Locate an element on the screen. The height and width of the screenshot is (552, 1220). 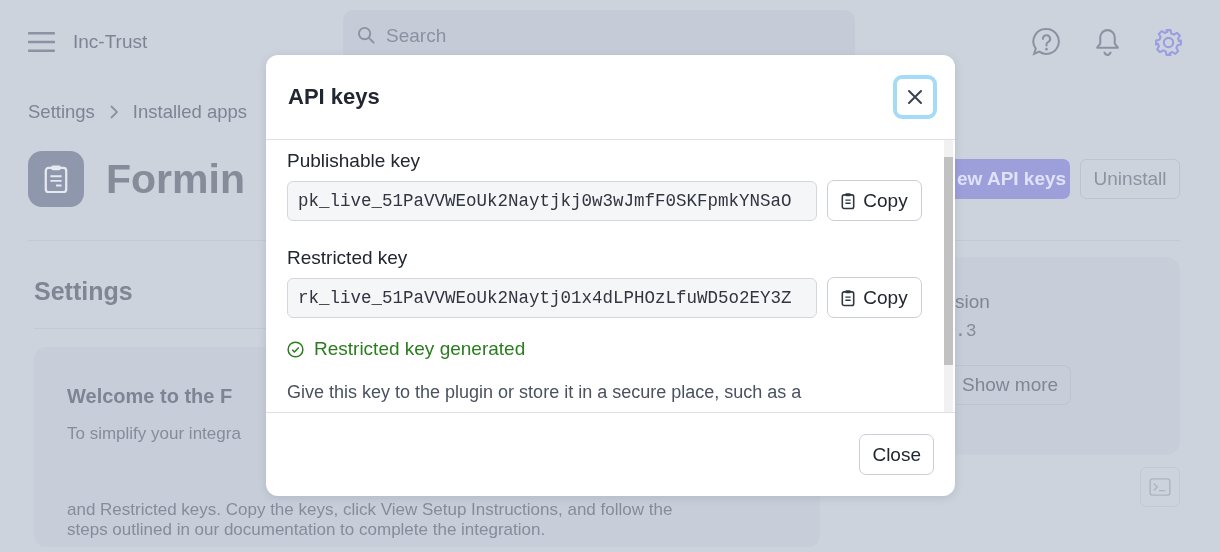
scrollbar is located at coordinates (948, 276).